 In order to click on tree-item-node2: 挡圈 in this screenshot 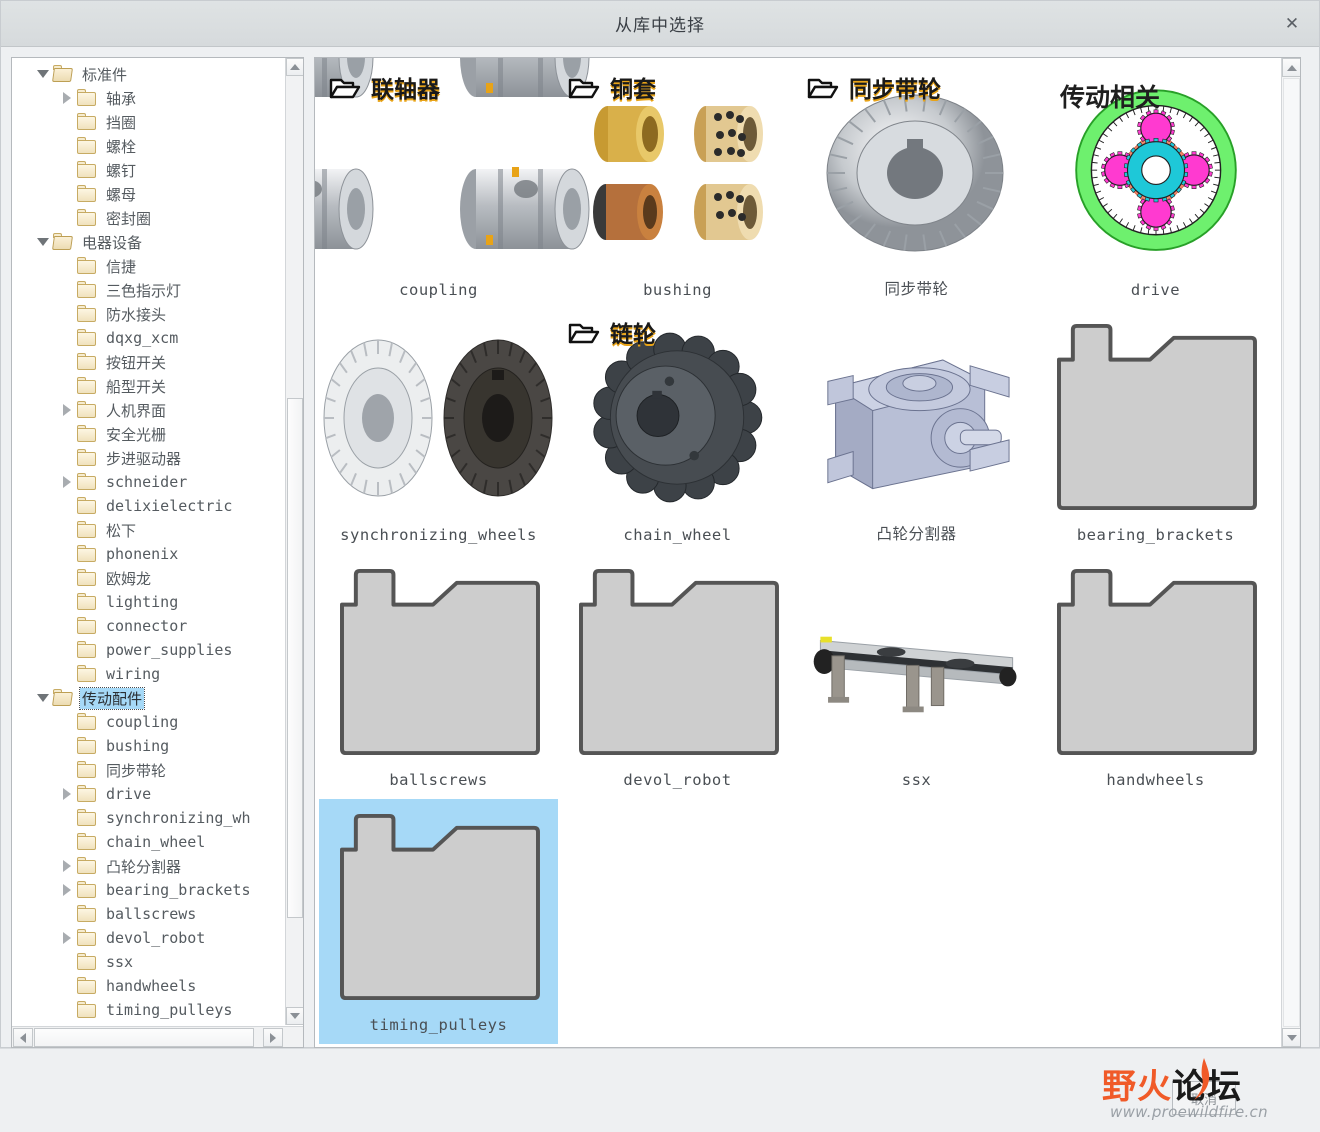, I will do `click(148, 122)`.